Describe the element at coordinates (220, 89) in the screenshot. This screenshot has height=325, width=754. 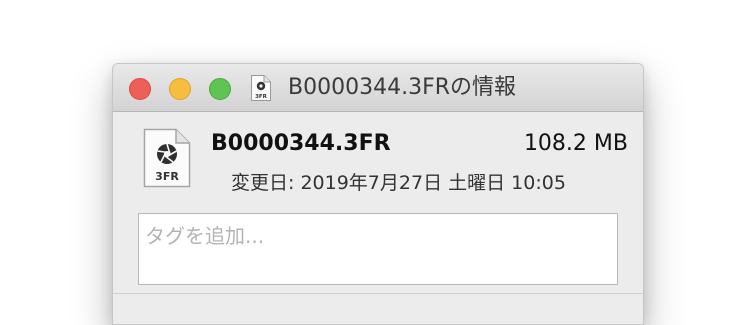
I see `zoom-button` at that location.